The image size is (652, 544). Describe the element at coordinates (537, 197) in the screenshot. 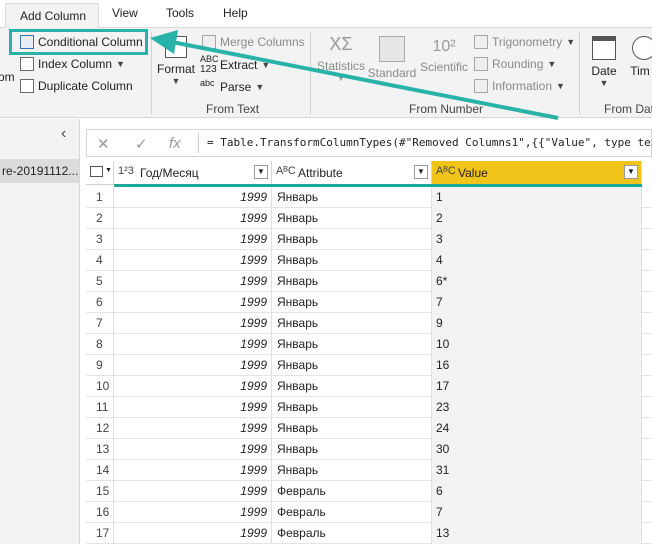

I see `value-cell: 1` at that location.